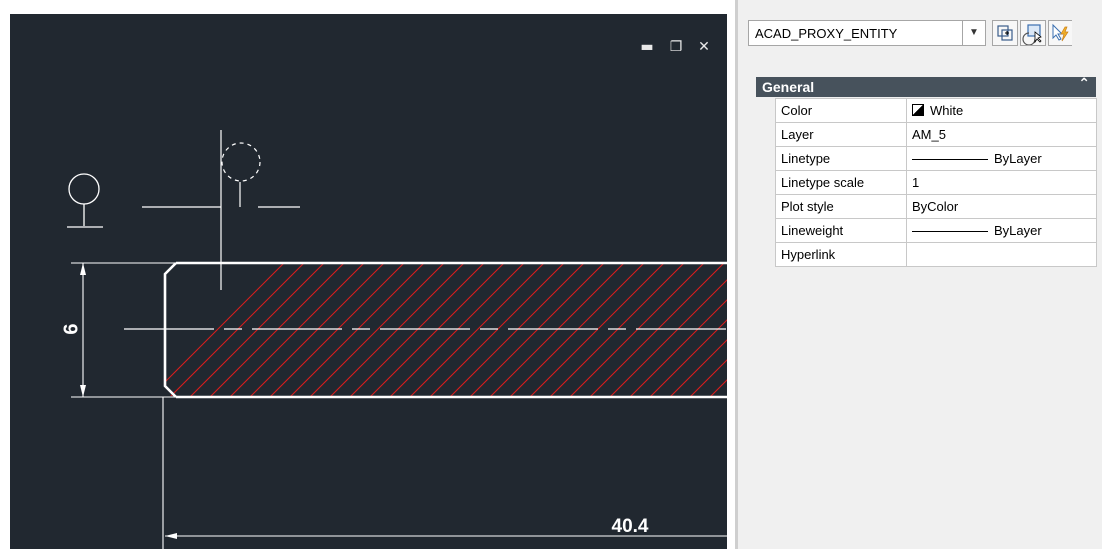  Describe the element at coordinates (916, 182) in the screenshot. I see `property-value-text: 1` at that location.